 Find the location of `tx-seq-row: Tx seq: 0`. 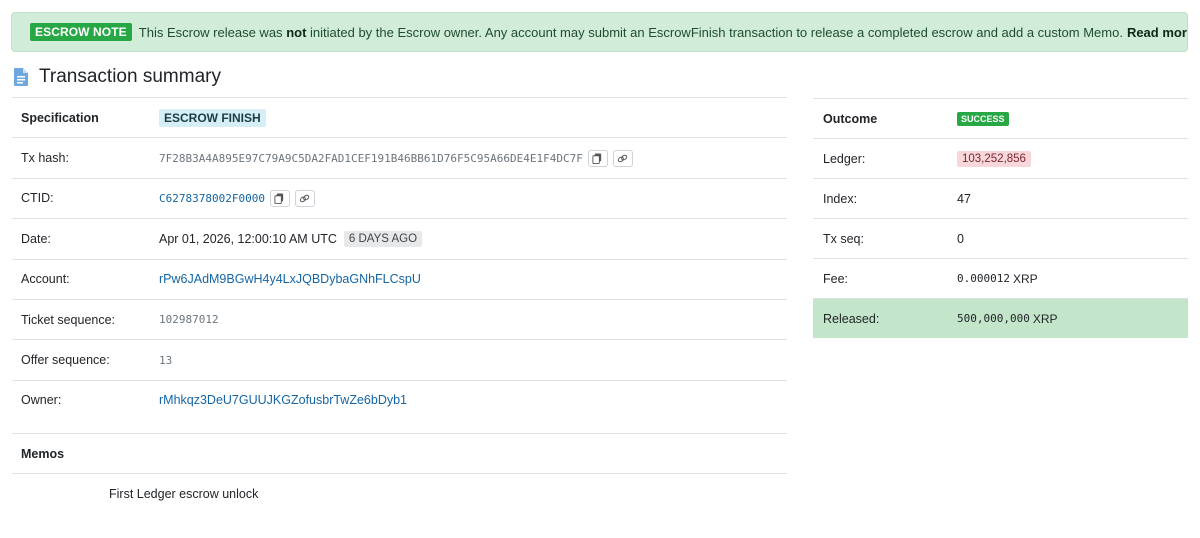

tx-seq-row: Tx seq: 0 is located at coordinates (1000, 238).